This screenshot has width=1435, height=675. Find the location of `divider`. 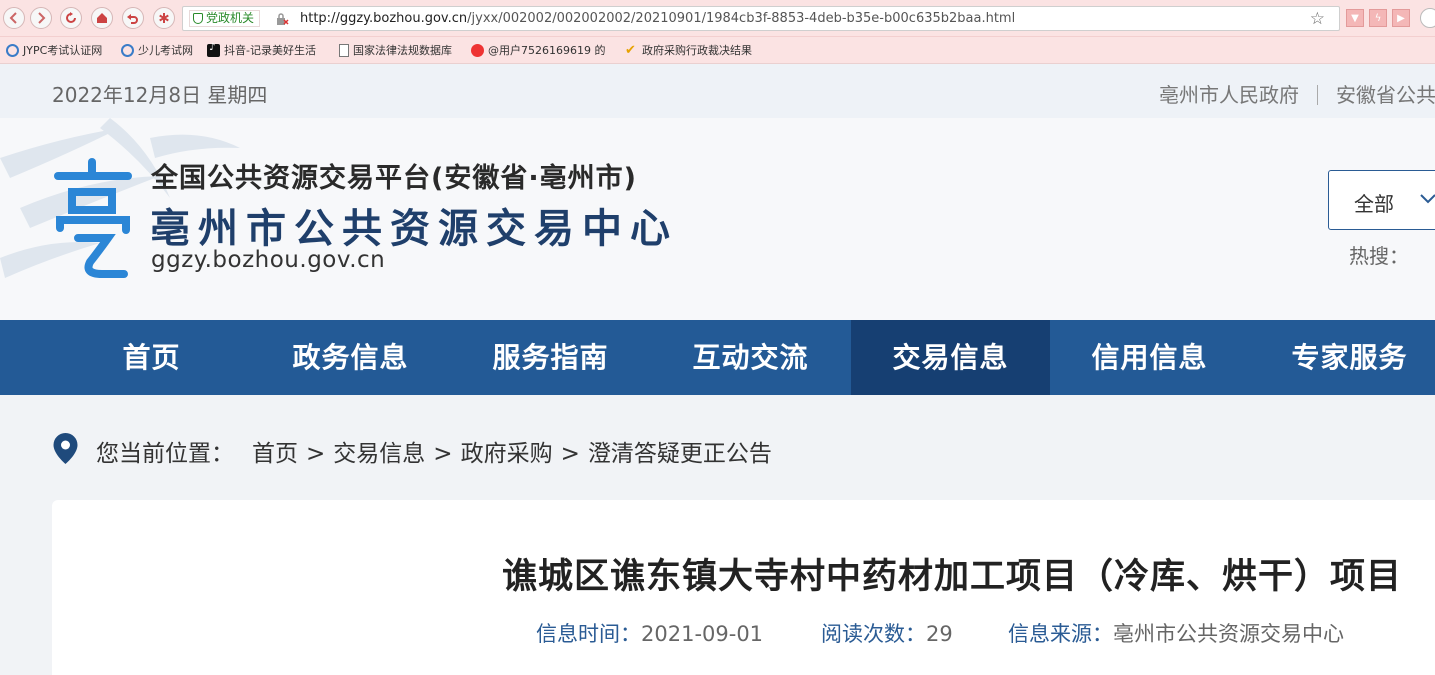

divider is located at coordinates (1317, 95).